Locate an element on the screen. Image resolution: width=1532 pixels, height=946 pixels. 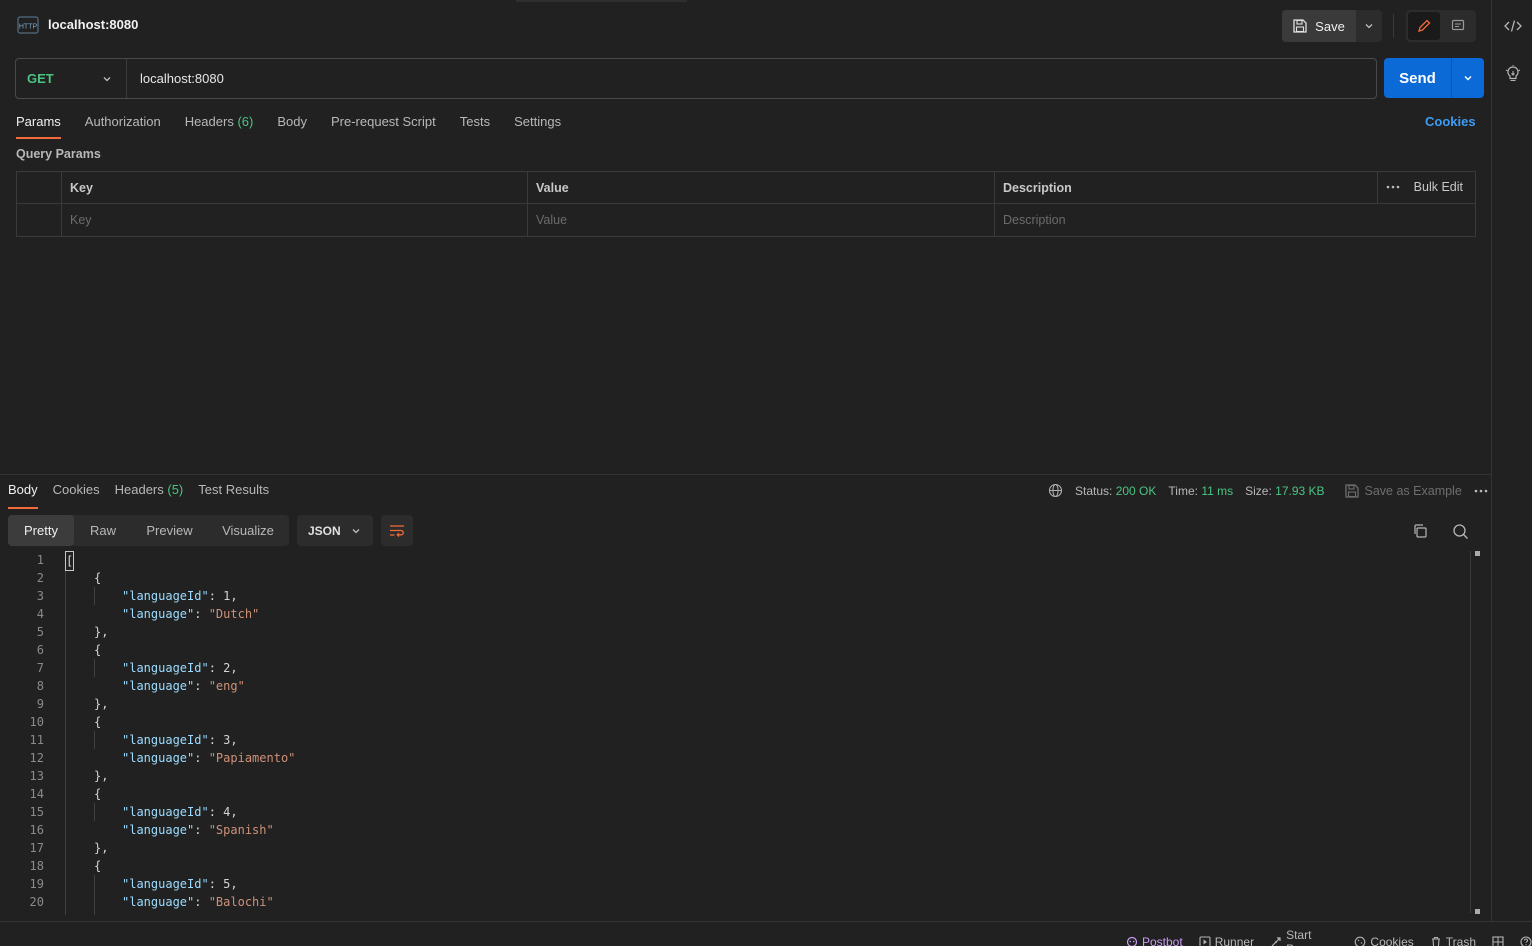
save-as-example-button: Save as Example is located at coordinates (1403, 490).